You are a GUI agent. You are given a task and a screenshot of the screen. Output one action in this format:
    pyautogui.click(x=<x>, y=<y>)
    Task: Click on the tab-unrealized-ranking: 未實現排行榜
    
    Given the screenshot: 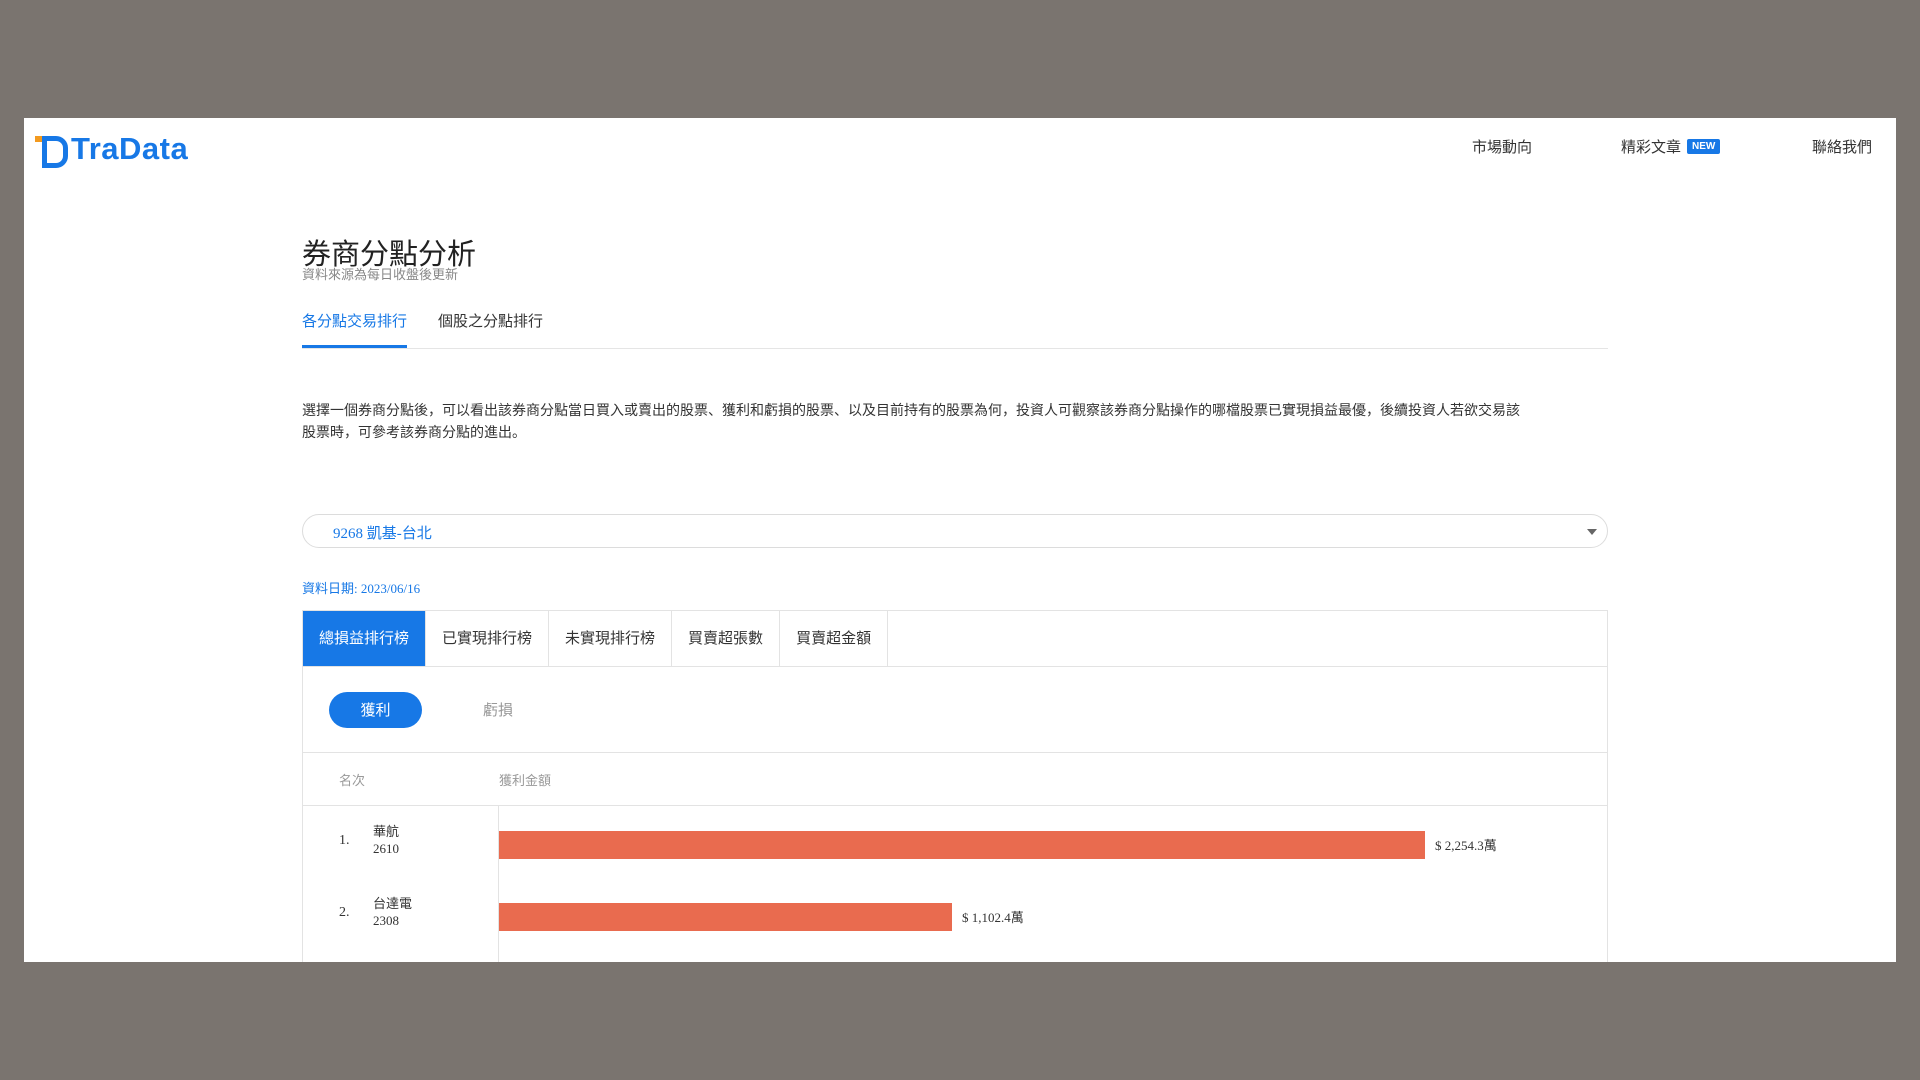 What is the action you would take?
    pyautogui.click(x=611, y=638)
    